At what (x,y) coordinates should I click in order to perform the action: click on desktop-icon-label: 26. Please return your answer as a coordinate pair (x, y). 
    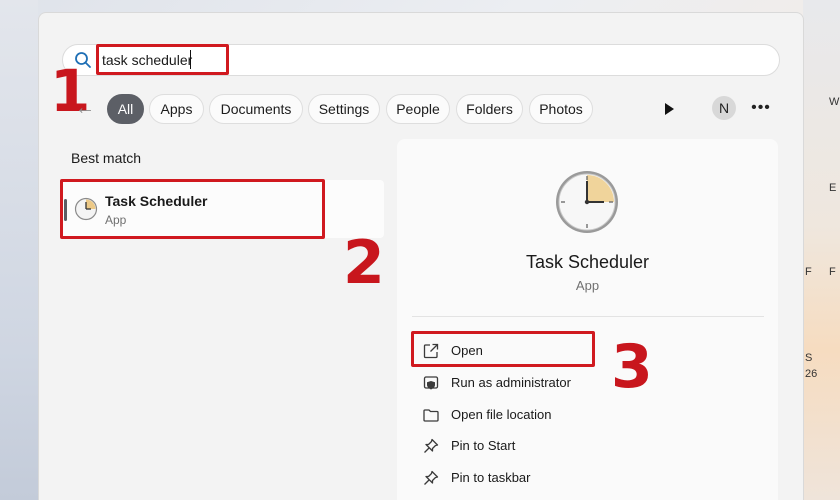
    Looking at the image, I should click on (811, 374).